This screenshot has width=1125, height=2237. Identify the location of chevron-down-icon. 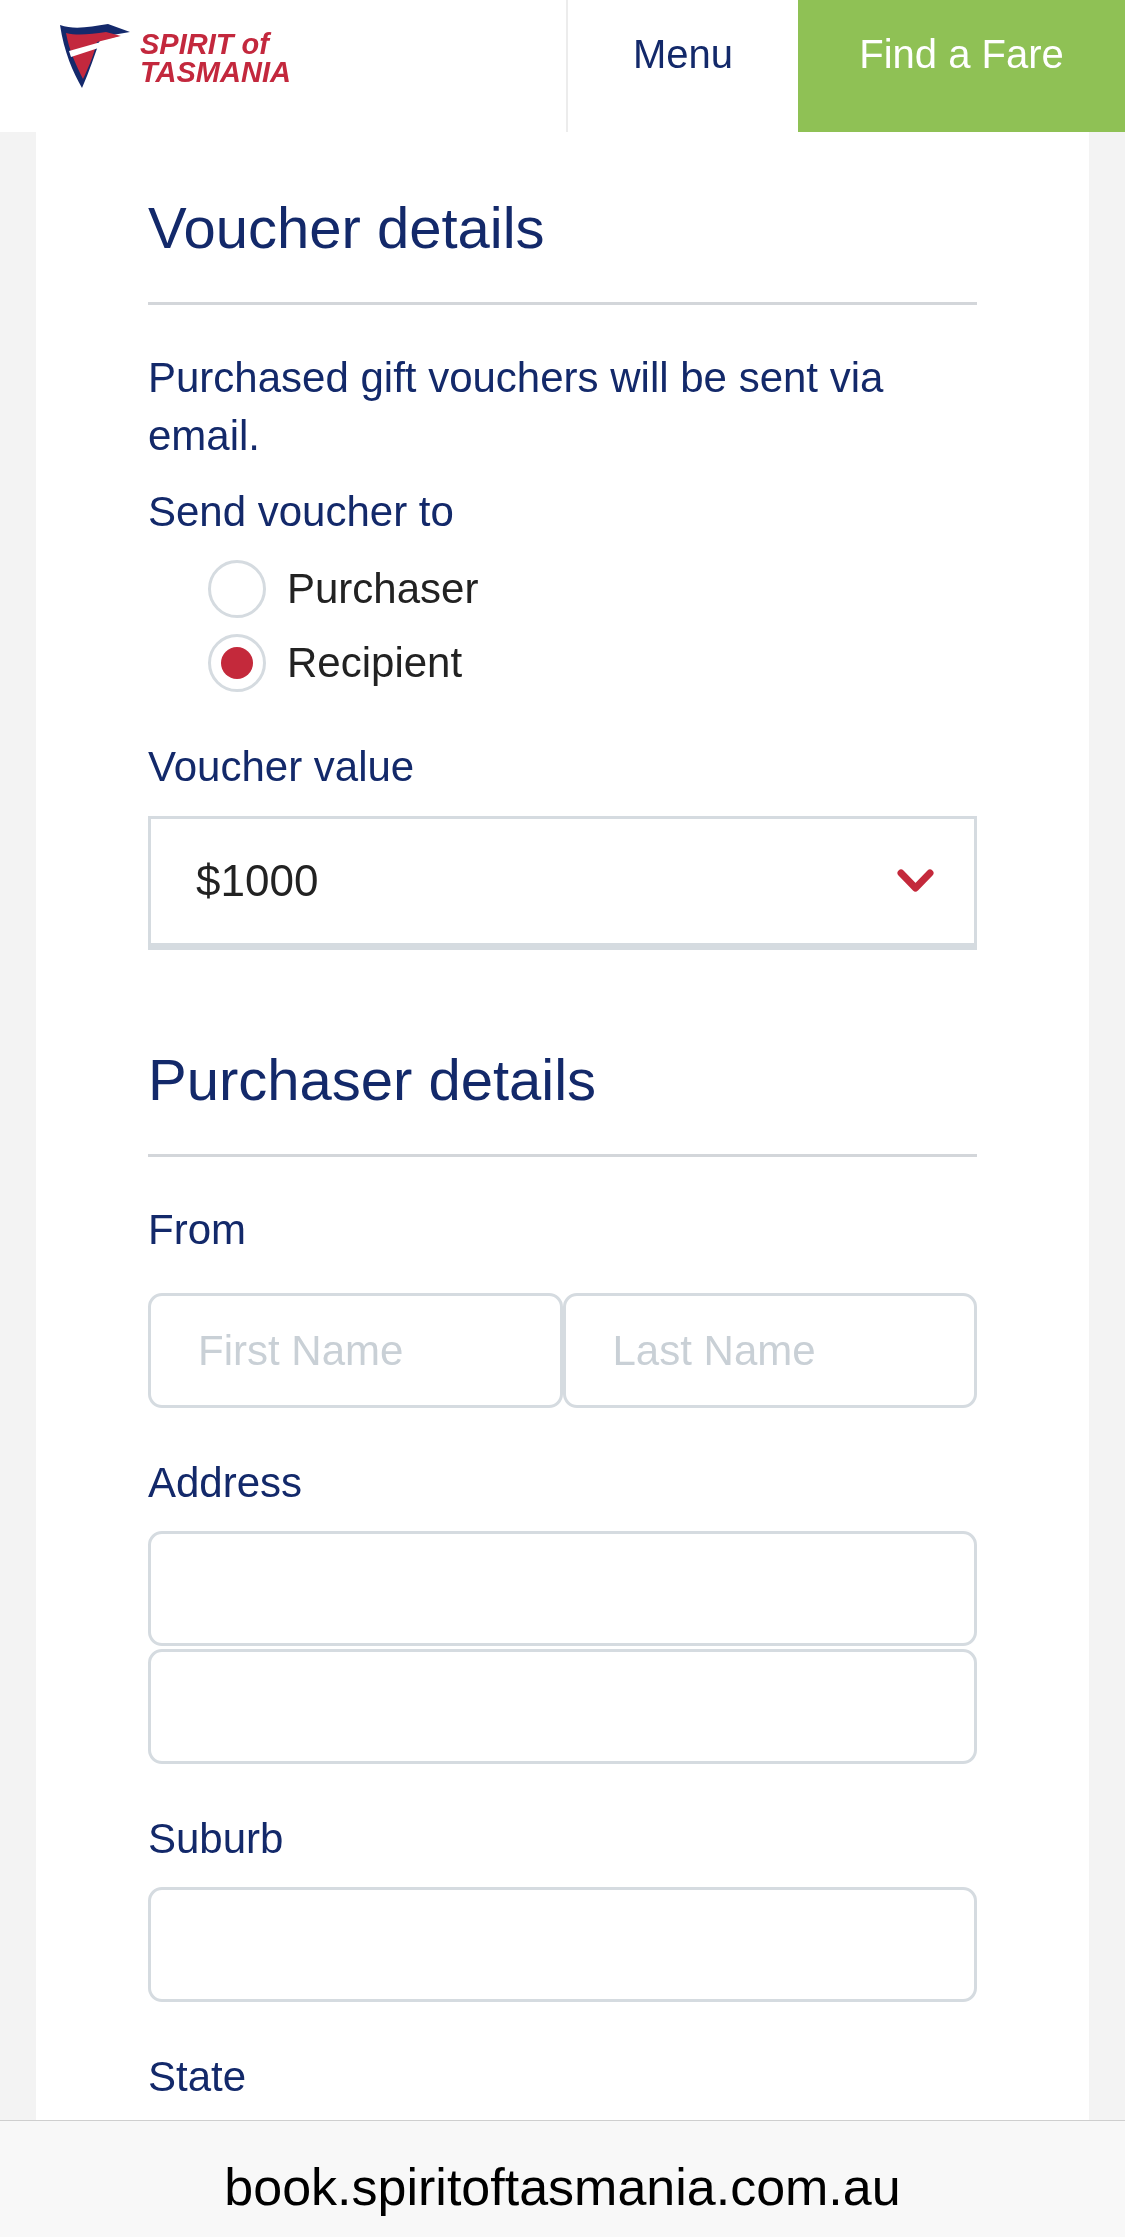
(915, 881).